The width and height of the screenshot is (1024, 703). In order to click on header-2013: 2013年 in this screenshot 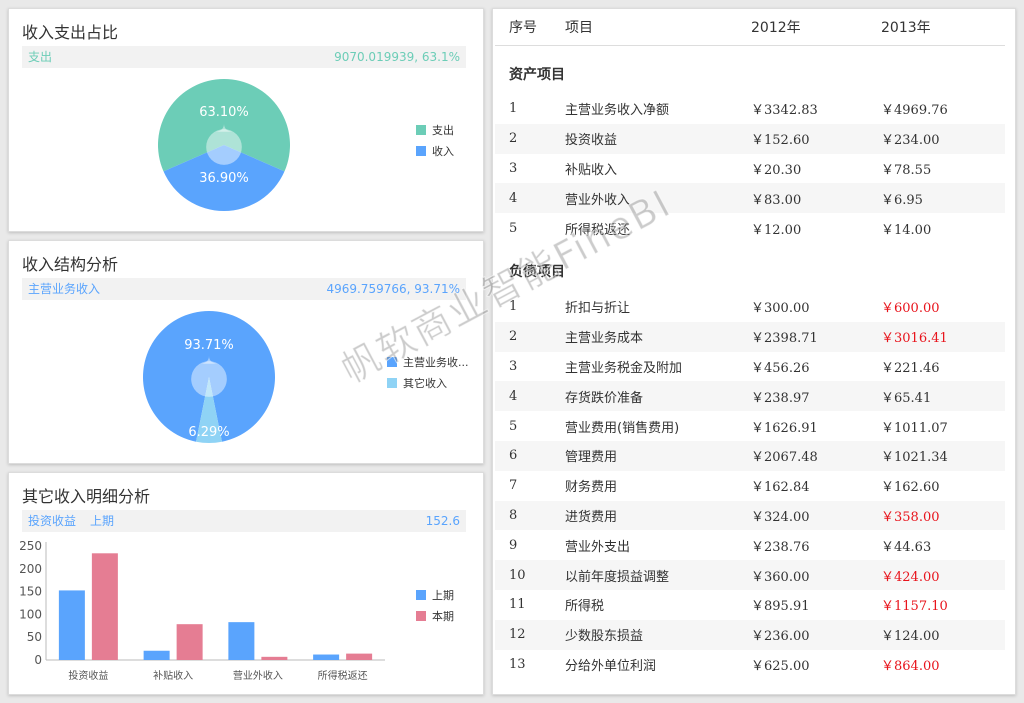, I will do `click(943, 27)`.